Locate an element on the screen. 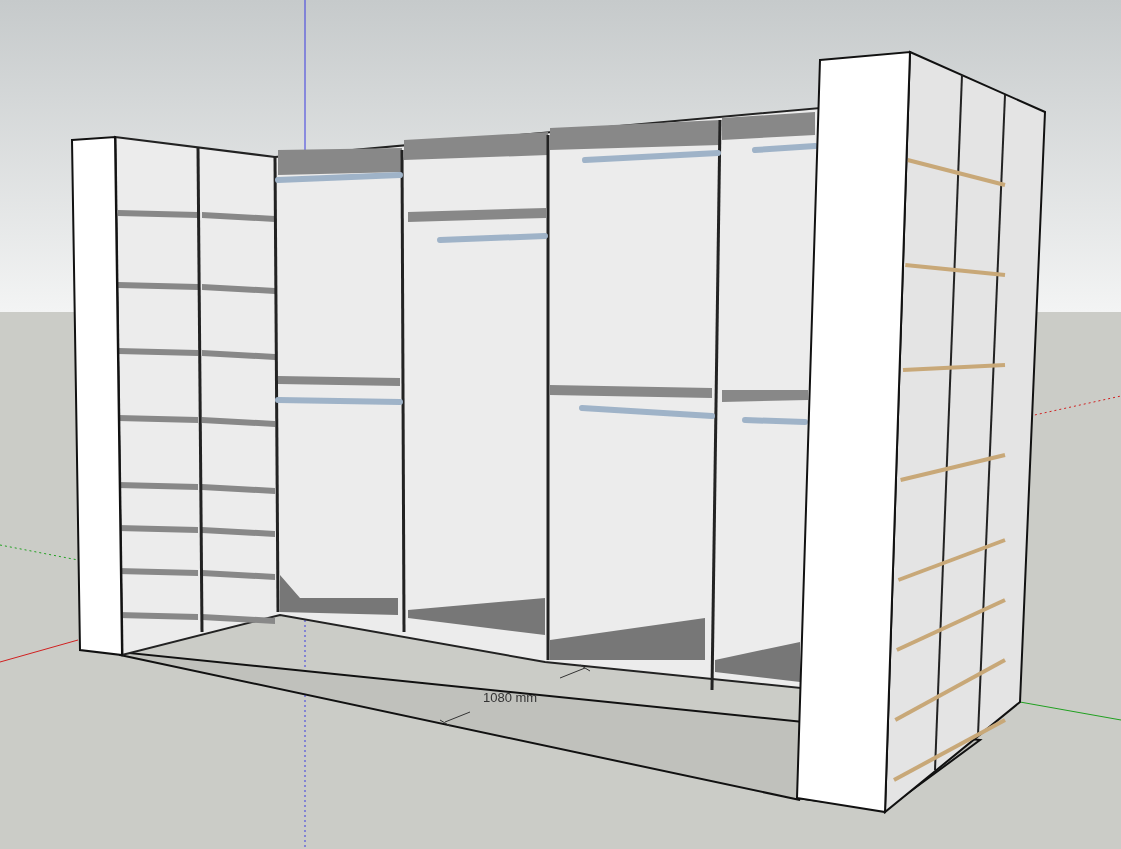  dimension-label: 1080 mm is located at coordinates (510, 697).